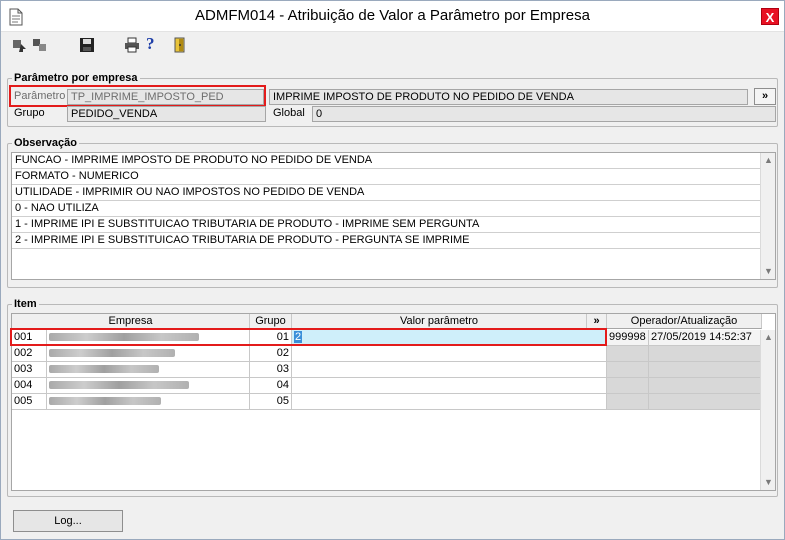 This screenshot has width=785, height=540. What do you see at coordinates (29, 354) in the screenshot?
I see `empresa-code-cell: 002` at bounding box center [29, 354].